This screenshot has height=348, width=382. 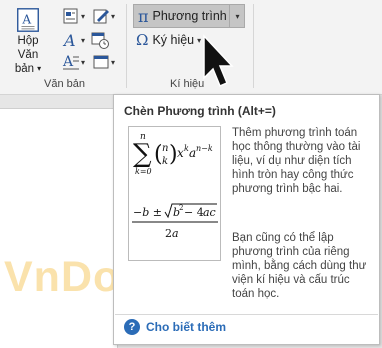 What do you see at coordinates (200, 111) in the screenshot?
I see `tooltip-title: Chèn Phương trình (Alt+=)` at bounding box center [200, 111].